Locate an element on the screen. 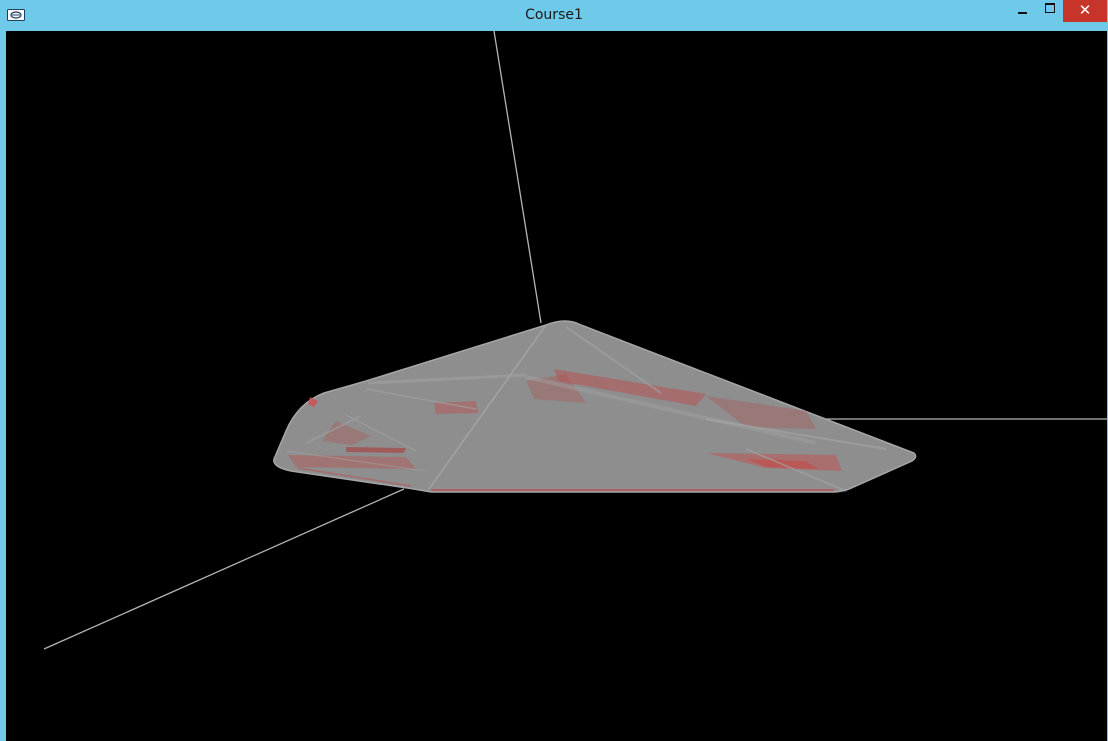  minimize-icon is located at coordinates (1022, 13).